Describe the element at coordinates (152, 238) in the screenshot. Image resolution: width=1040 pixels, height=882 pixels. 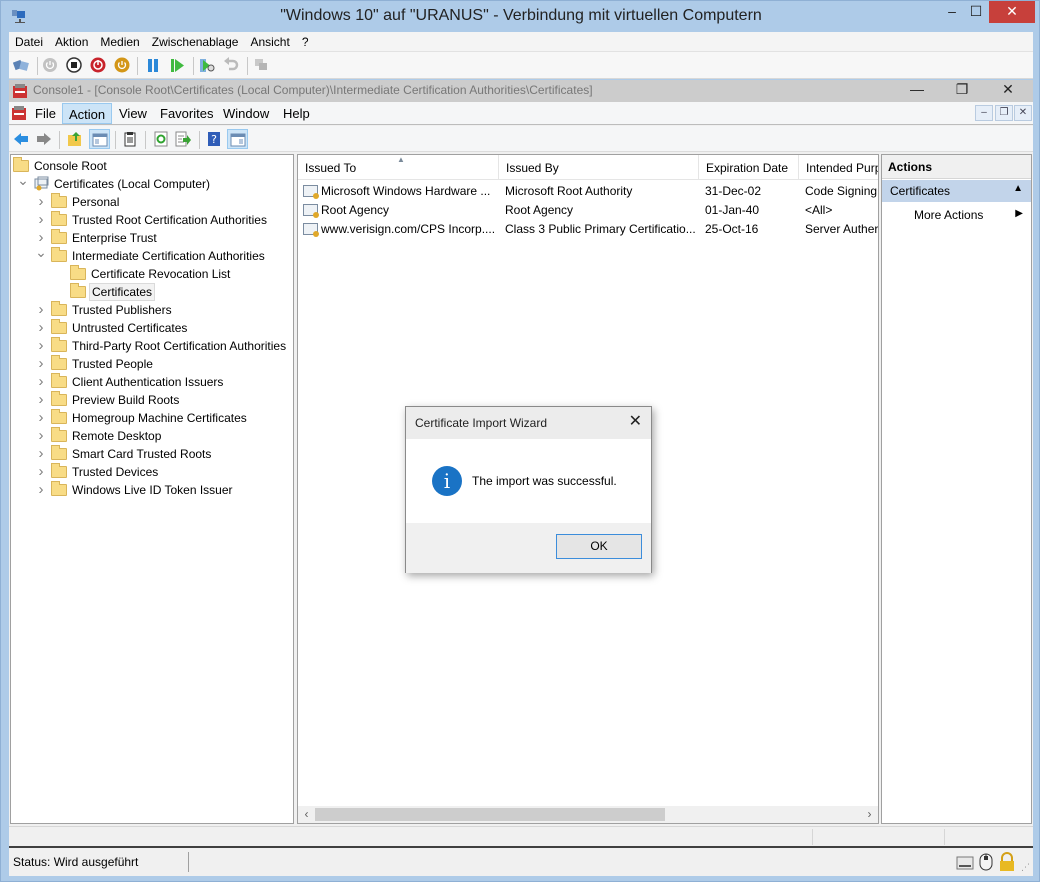
I see `tree-item: › Enterprise Trust` at that location.